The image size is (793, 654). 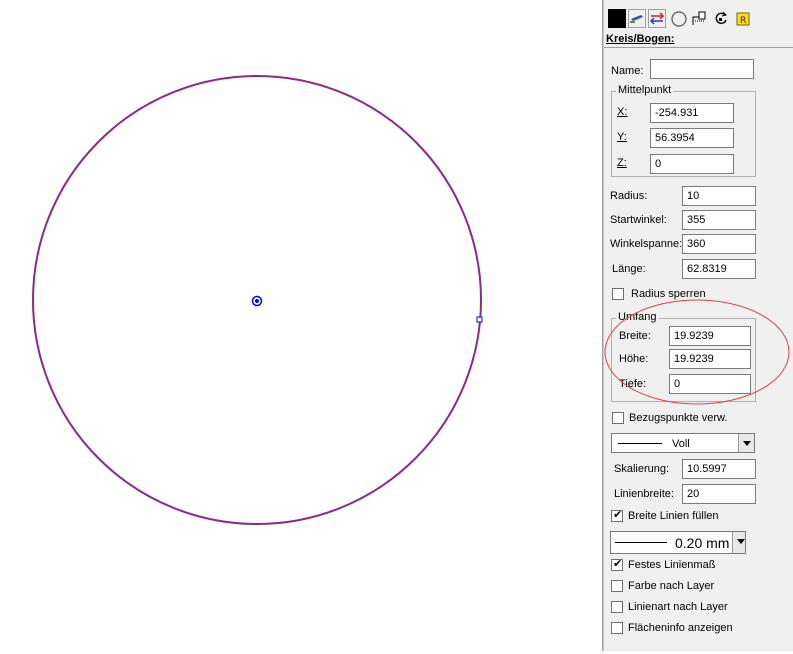 I want to click on breite-label: Breite:, so click(x=635, y=336).